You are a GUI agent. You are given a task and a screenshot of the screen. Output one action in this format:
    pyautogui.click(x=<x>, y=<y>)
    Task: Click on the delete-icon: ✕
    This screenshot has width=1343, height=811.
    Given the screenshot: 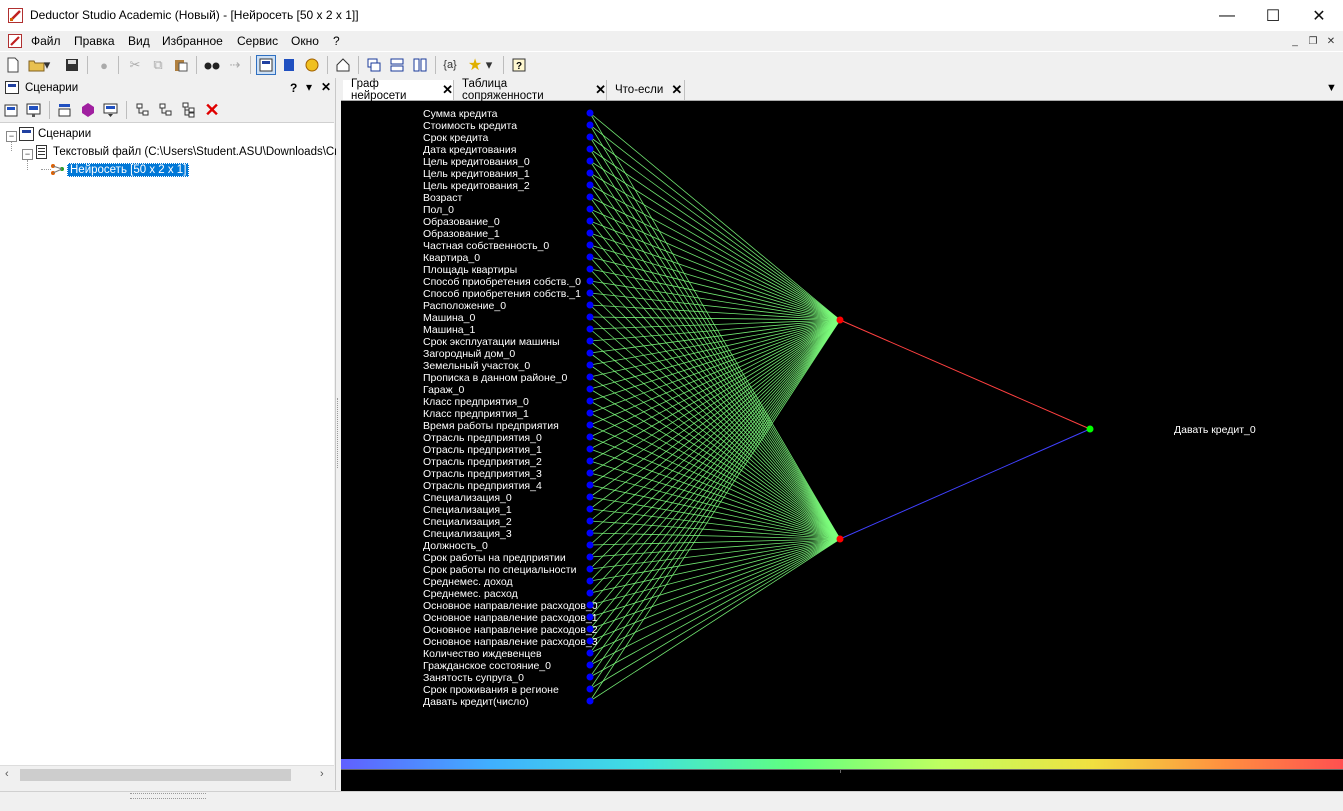 What is the action you would take?
    pyautogui.click(x=212, y=110)
    